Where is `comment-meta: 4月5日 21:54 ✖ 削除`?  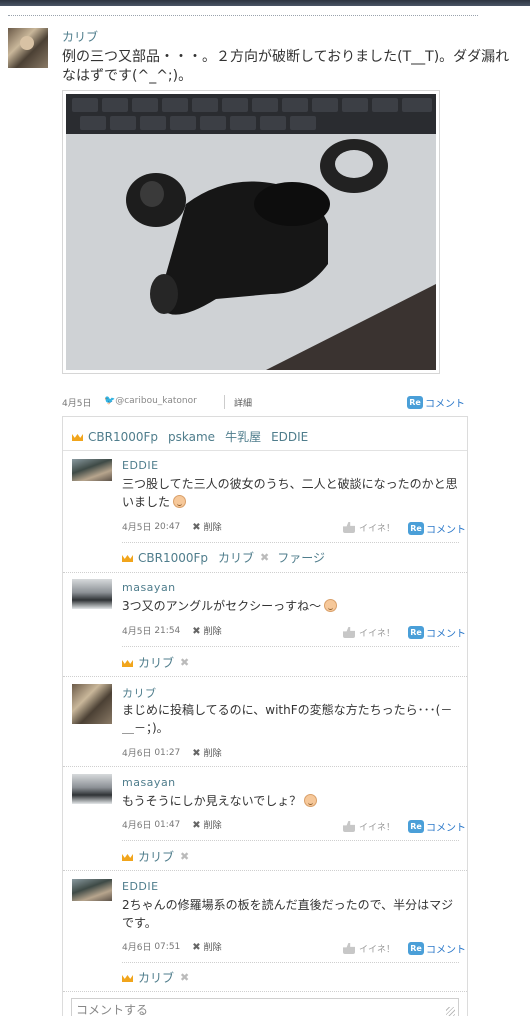 comment-meta: 4月5日 21:54 ✖ 削除 is located at coordinates (172, 631).